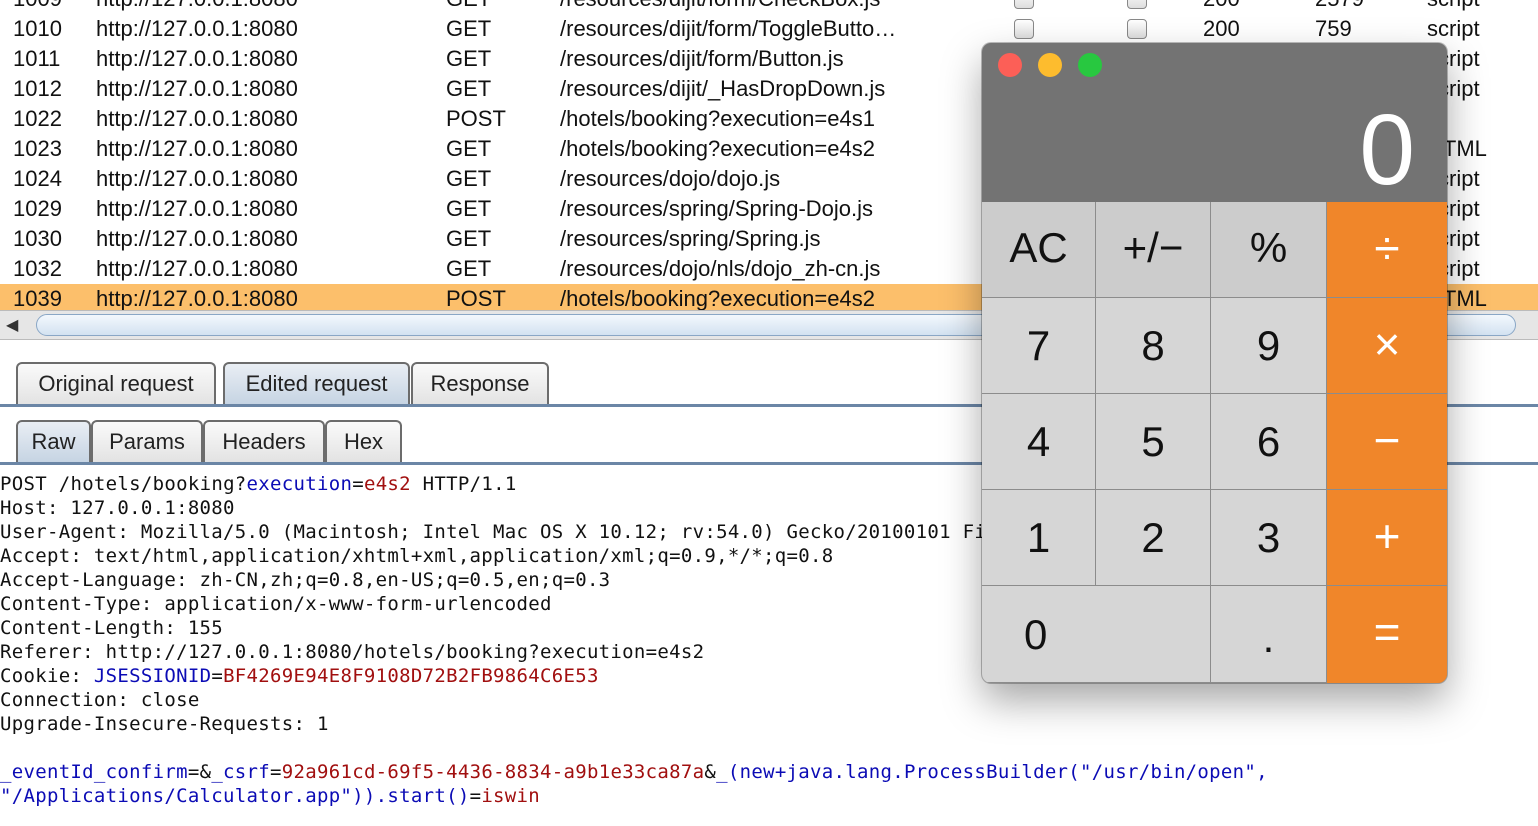 The width and height of the screenshot is (1538, 826). I want to click on cell-url: /hotels/booking?execution=e4s1, so click(717, 118).